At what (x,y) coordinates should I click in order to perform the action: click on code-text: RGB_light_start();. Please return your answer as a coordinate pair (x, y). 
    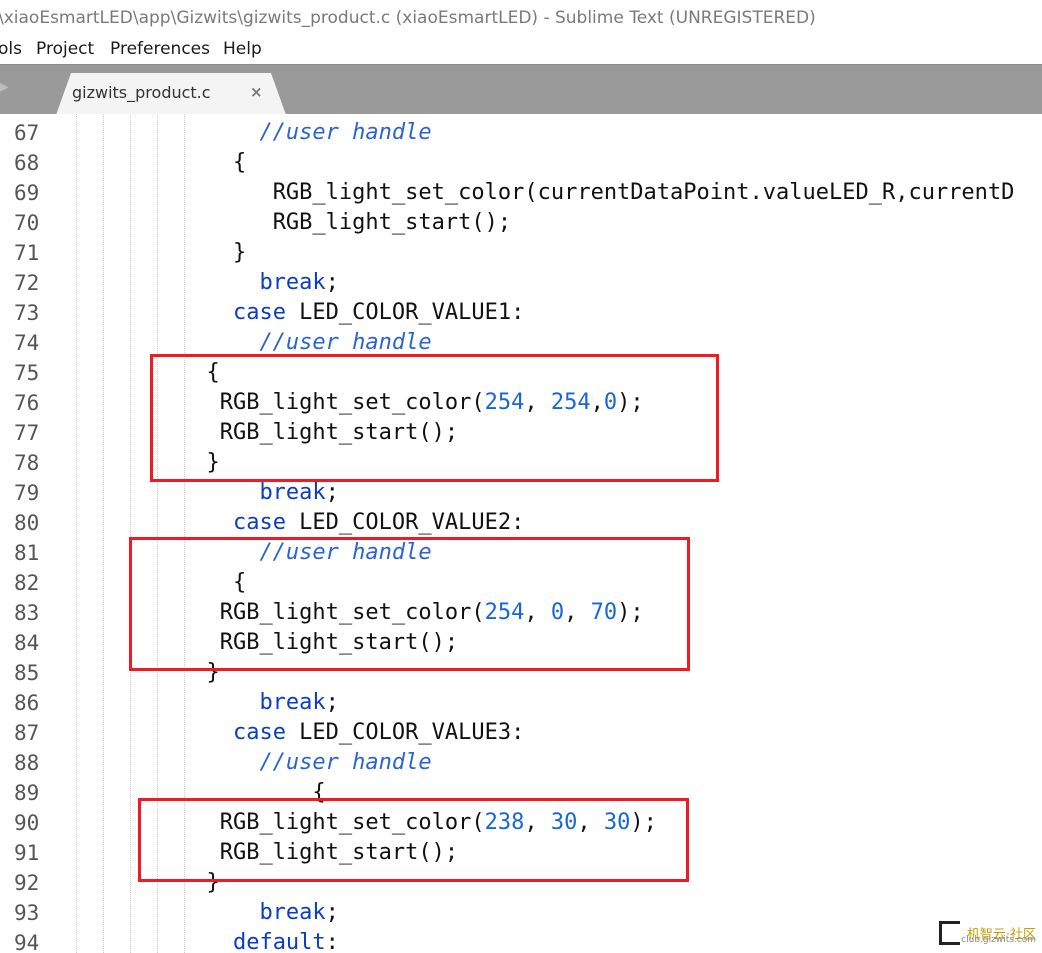
    Looking at the image, I should click on (292, 223).